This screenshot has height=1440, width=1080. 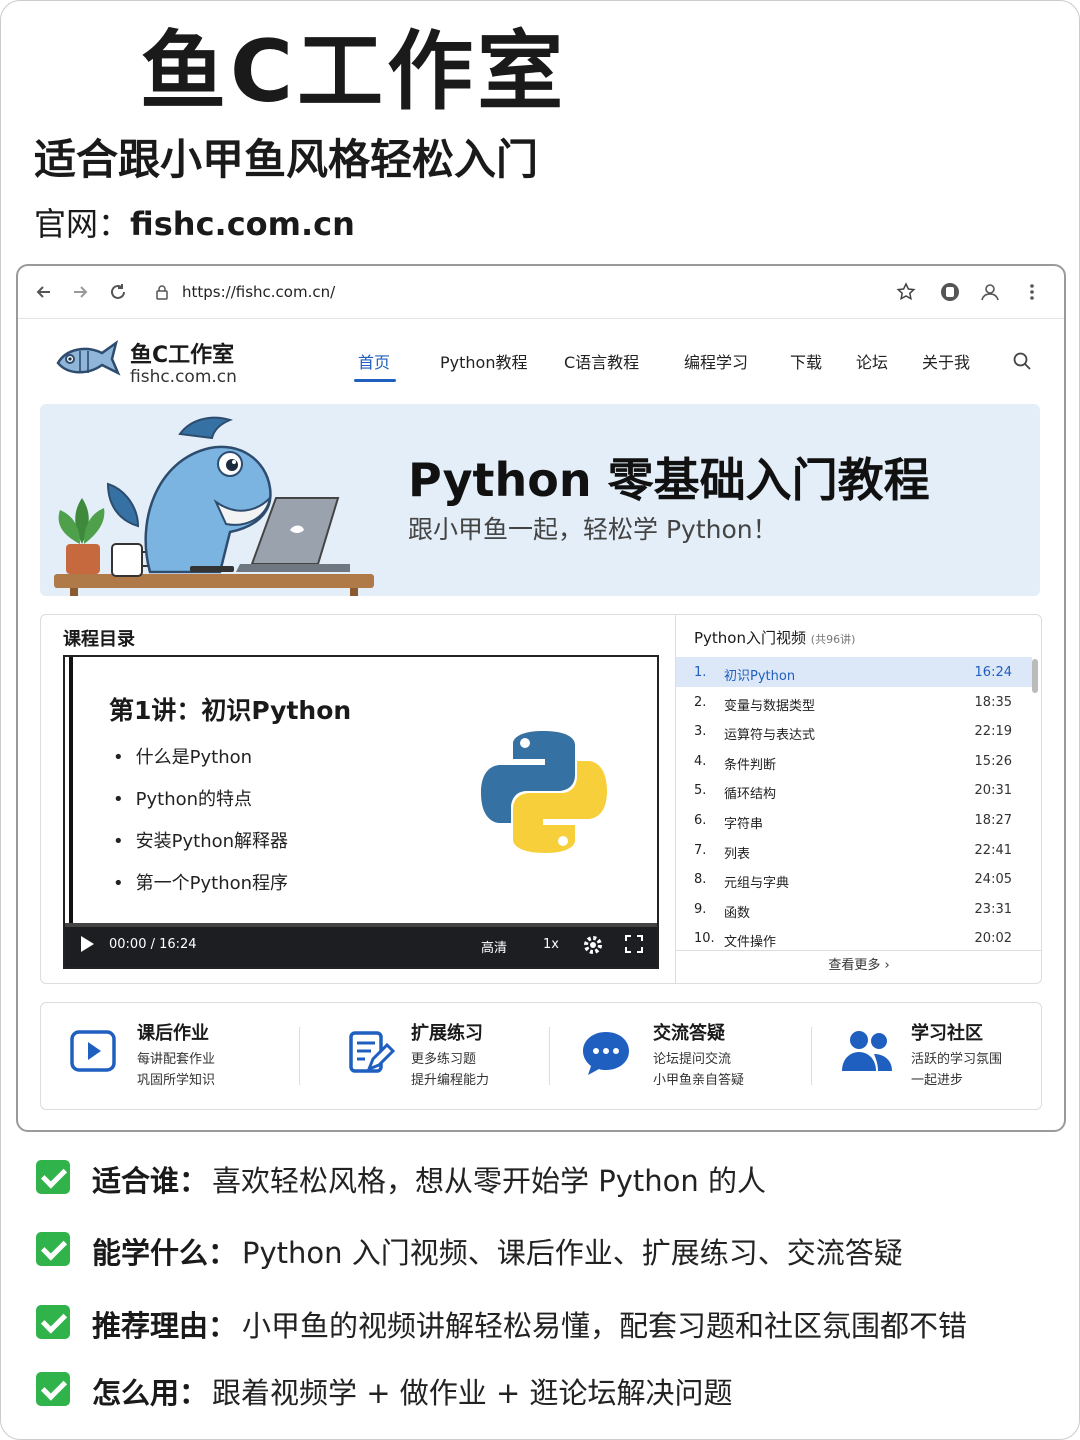 What do you see at coordinates (700, 850) in the screenshot?
I see `playlist-item-number: 7.` at bounding box center [700, 850].